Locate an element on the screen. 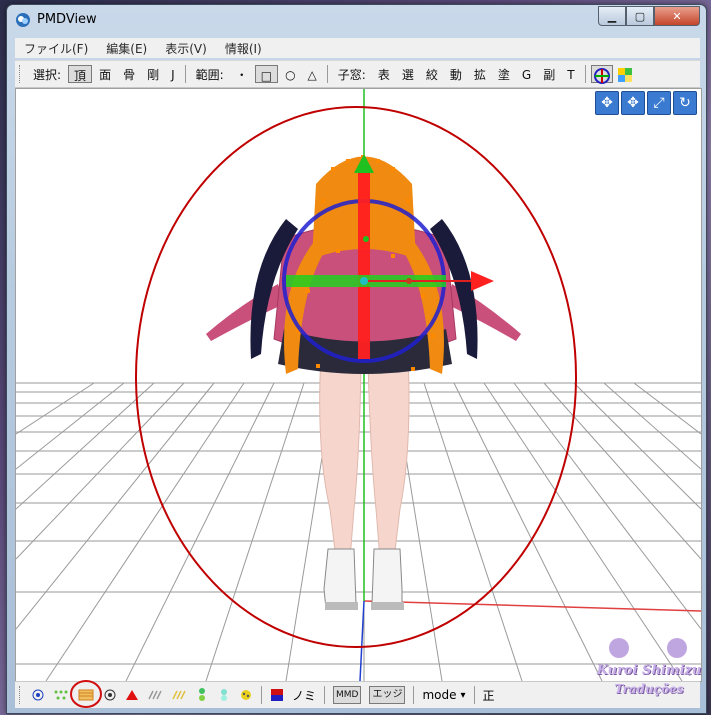 The width and height of the screenshot is (711, 715). select-joint-button: J is located at coordinates (173, 74).